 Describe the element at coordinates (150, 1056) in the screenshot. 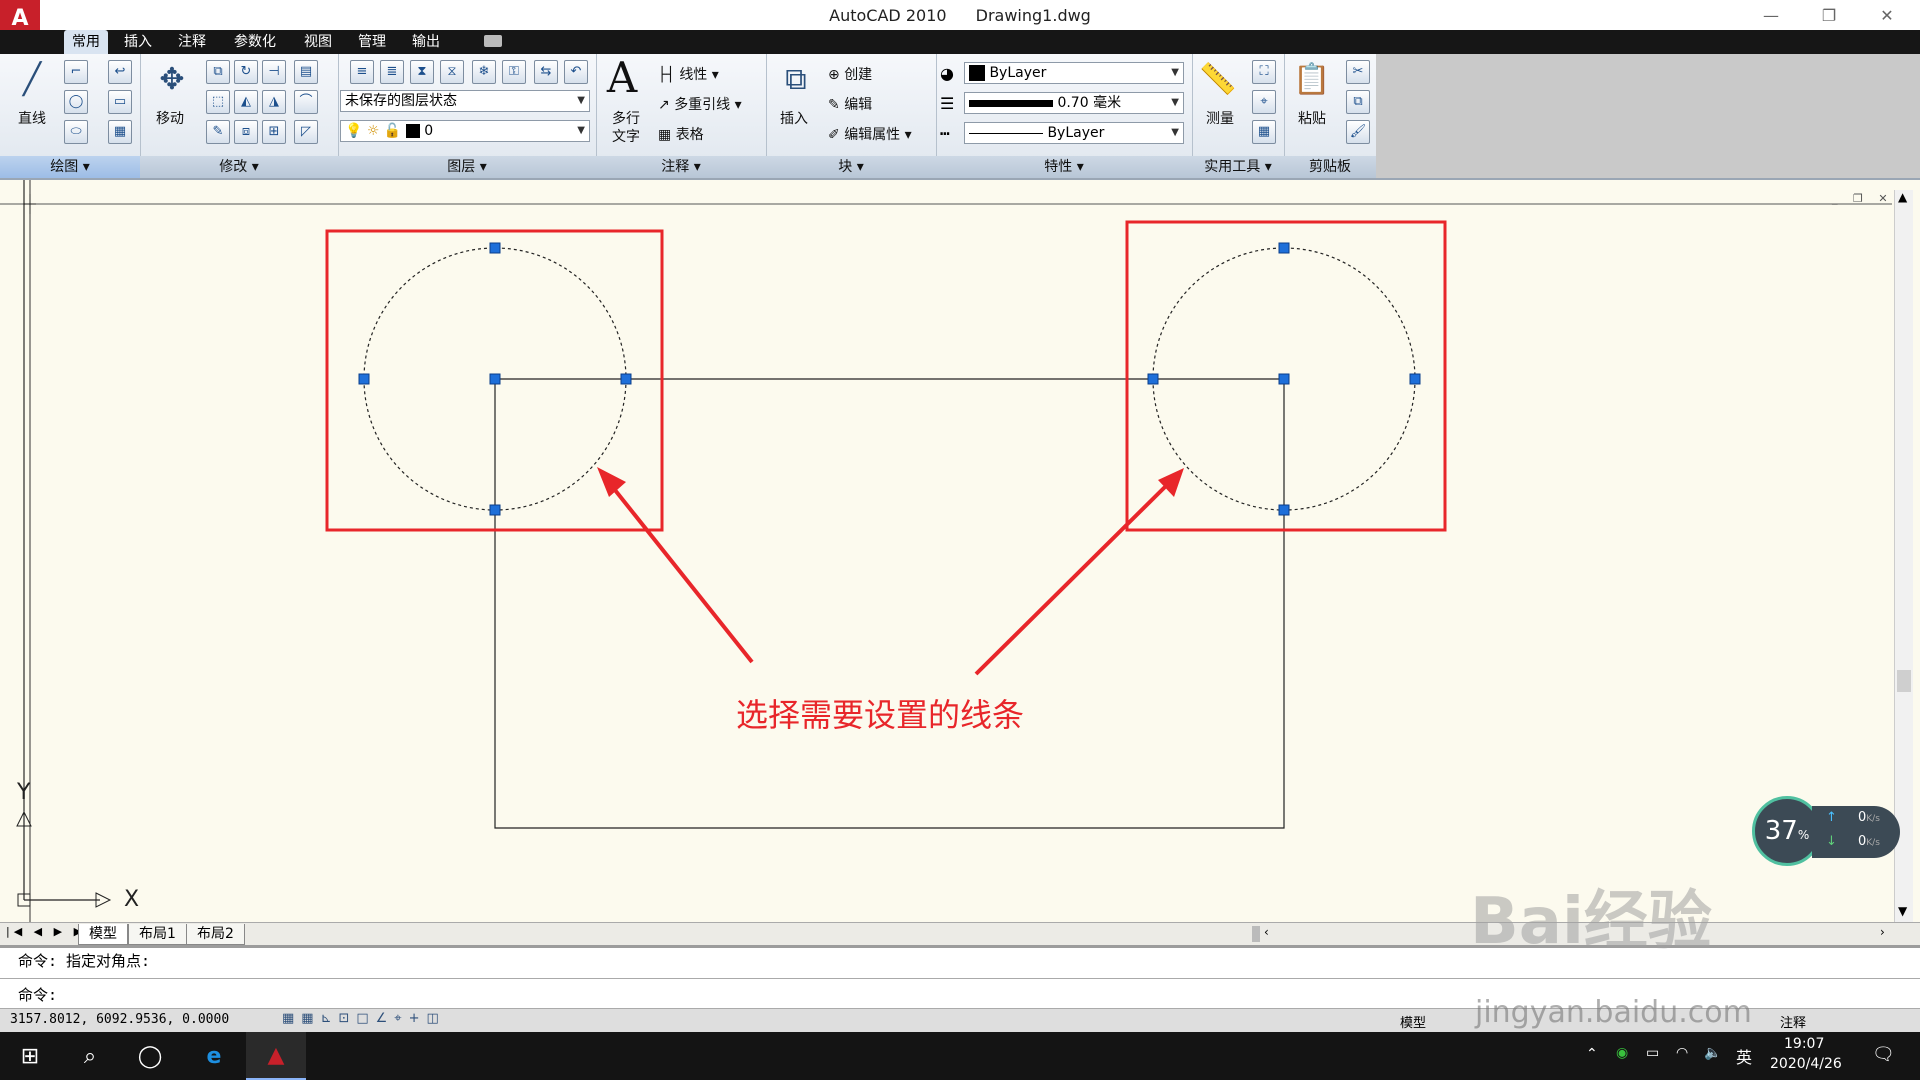

I see `cortana-icon: ◯` at that location.